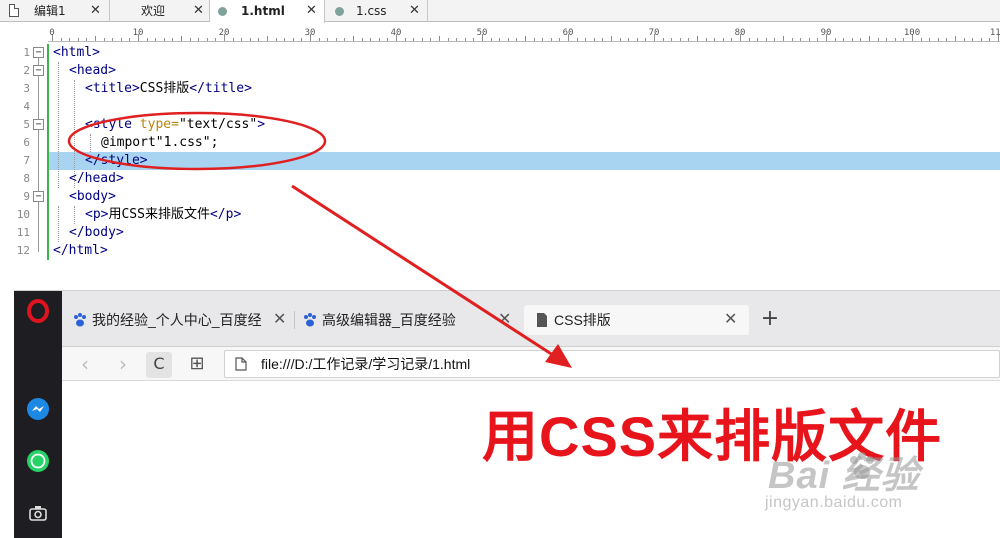 The width and height of the screenshot is (1000, 538). What do you see at coordinates (38, 409) in the screenshot?
I see `messenger-icon` at bounding box center [38, 409].